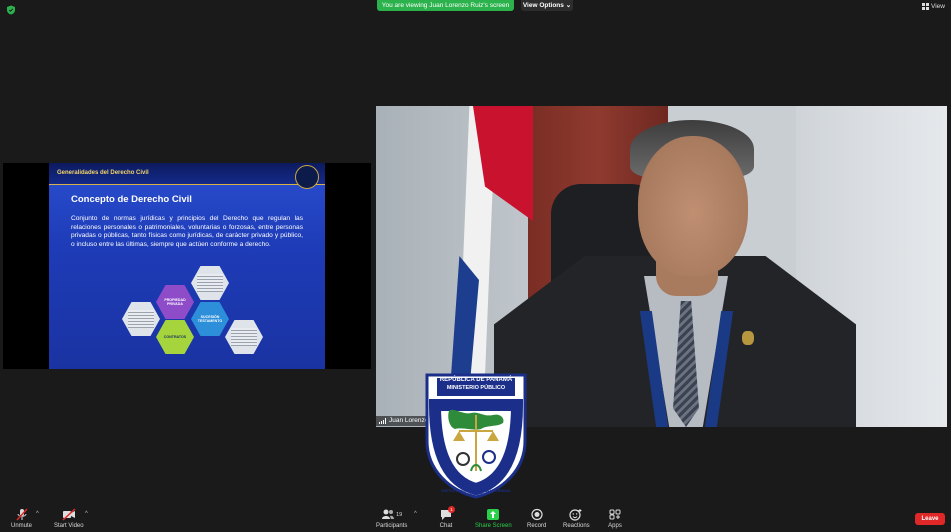 The width and height of the screenshot is (951, 532). I want to click on chat-label: Chat, so click(446, 526).